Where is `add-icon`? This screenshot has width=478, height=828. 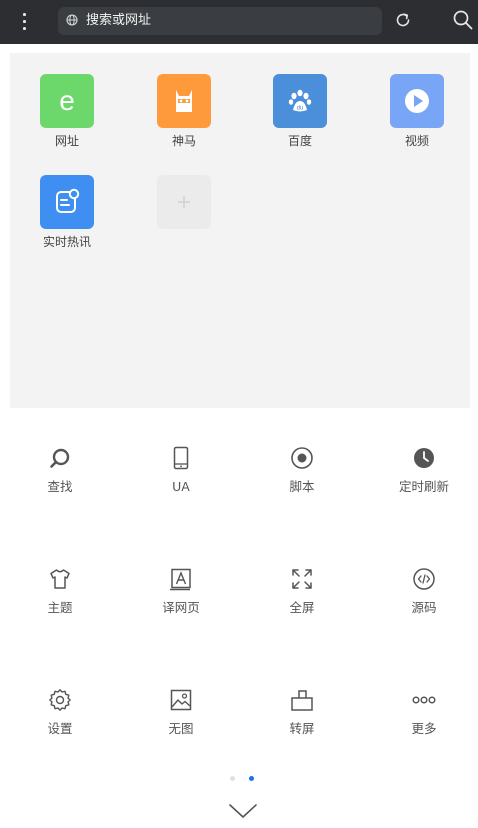
add-icon is located at coordinates (184, 202).